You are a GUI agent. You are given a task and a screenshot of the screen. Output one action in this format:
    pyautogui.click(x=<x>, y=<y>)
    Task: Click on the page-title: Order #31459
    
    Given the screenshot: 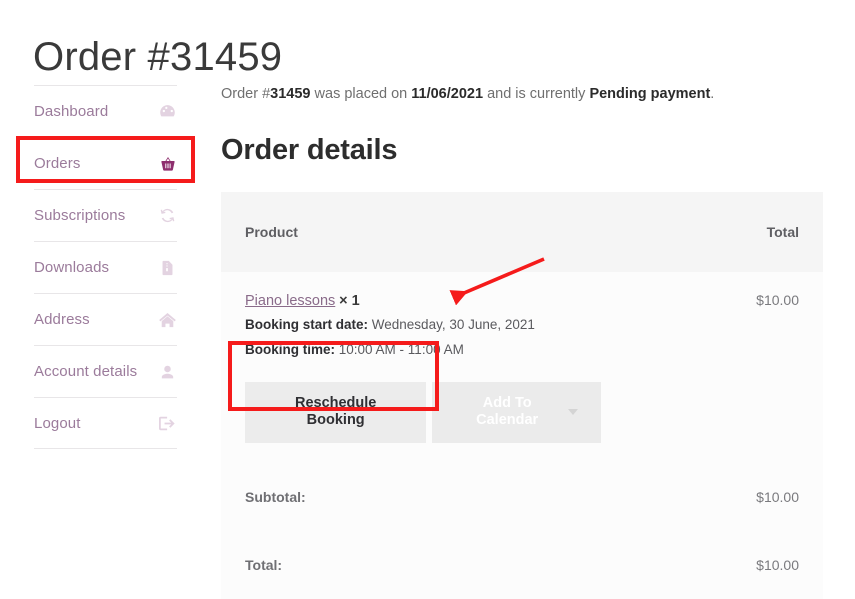 What is the action you would take?
    pyautogui.click(x=158, y=56)
    